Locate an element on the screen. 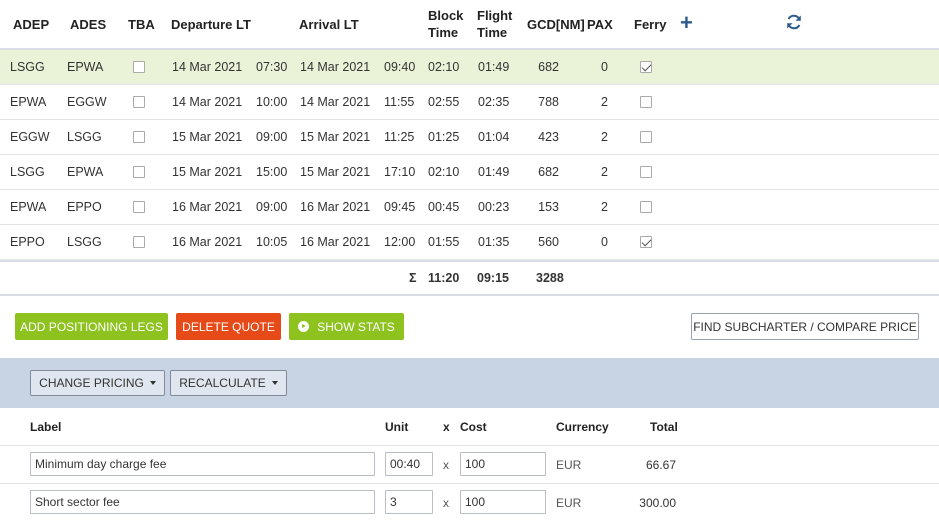 The height and width of the screenshot is (521, 939). leg-arrival-date: 16 Mar 2021 is located at coordinates (335, 242).